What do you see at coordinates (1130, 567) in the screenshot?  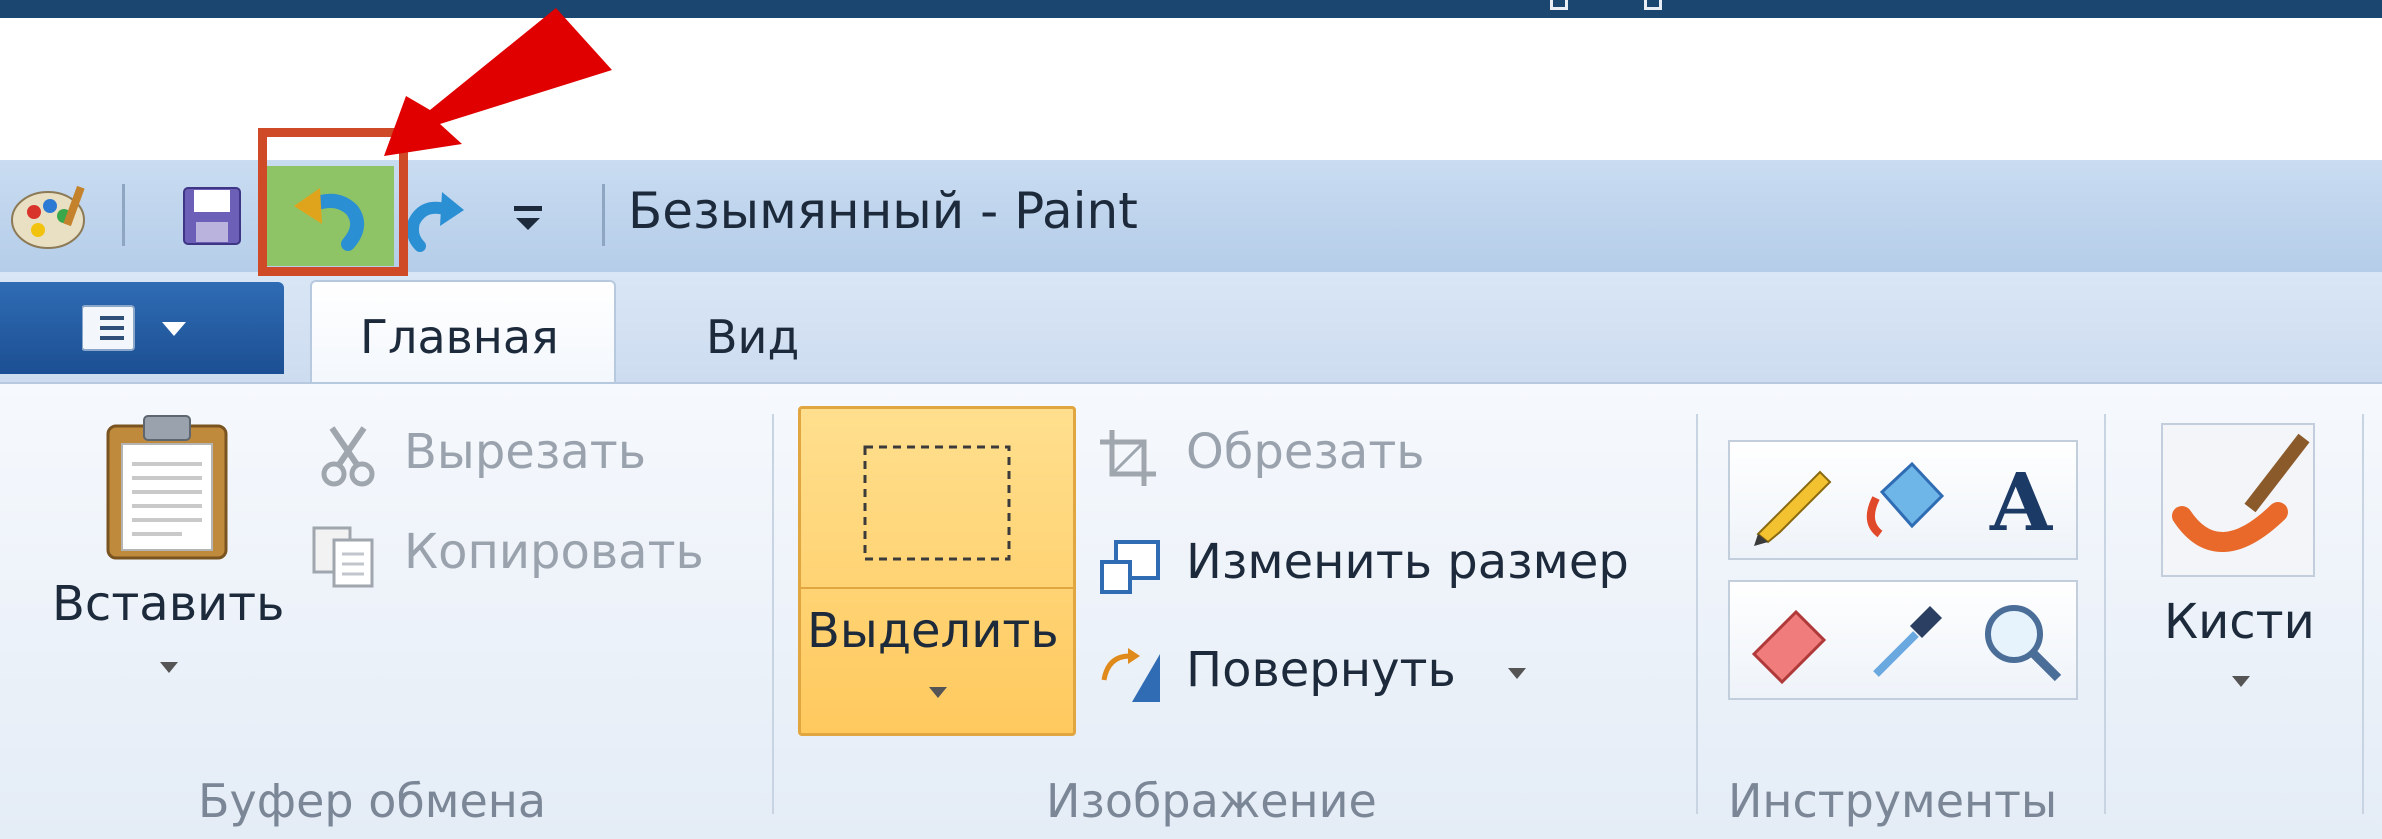 I see `resize-icon` at bounding box center [1130, 567].